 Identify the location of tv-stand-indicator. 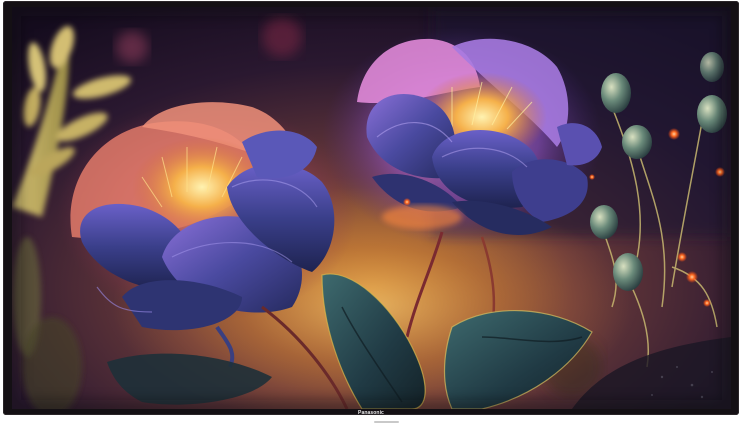
(386, 422).